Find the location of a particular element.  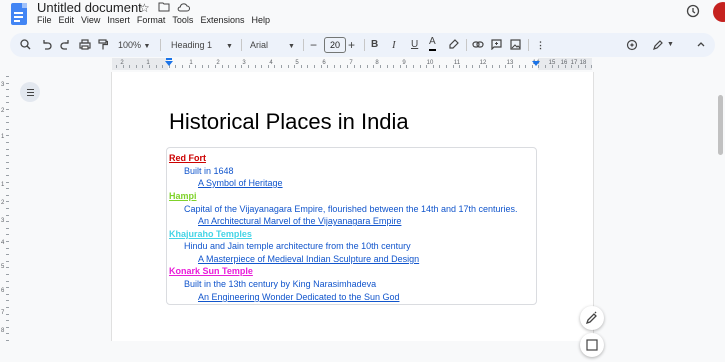

avatar is located at coordinates (719, 12).